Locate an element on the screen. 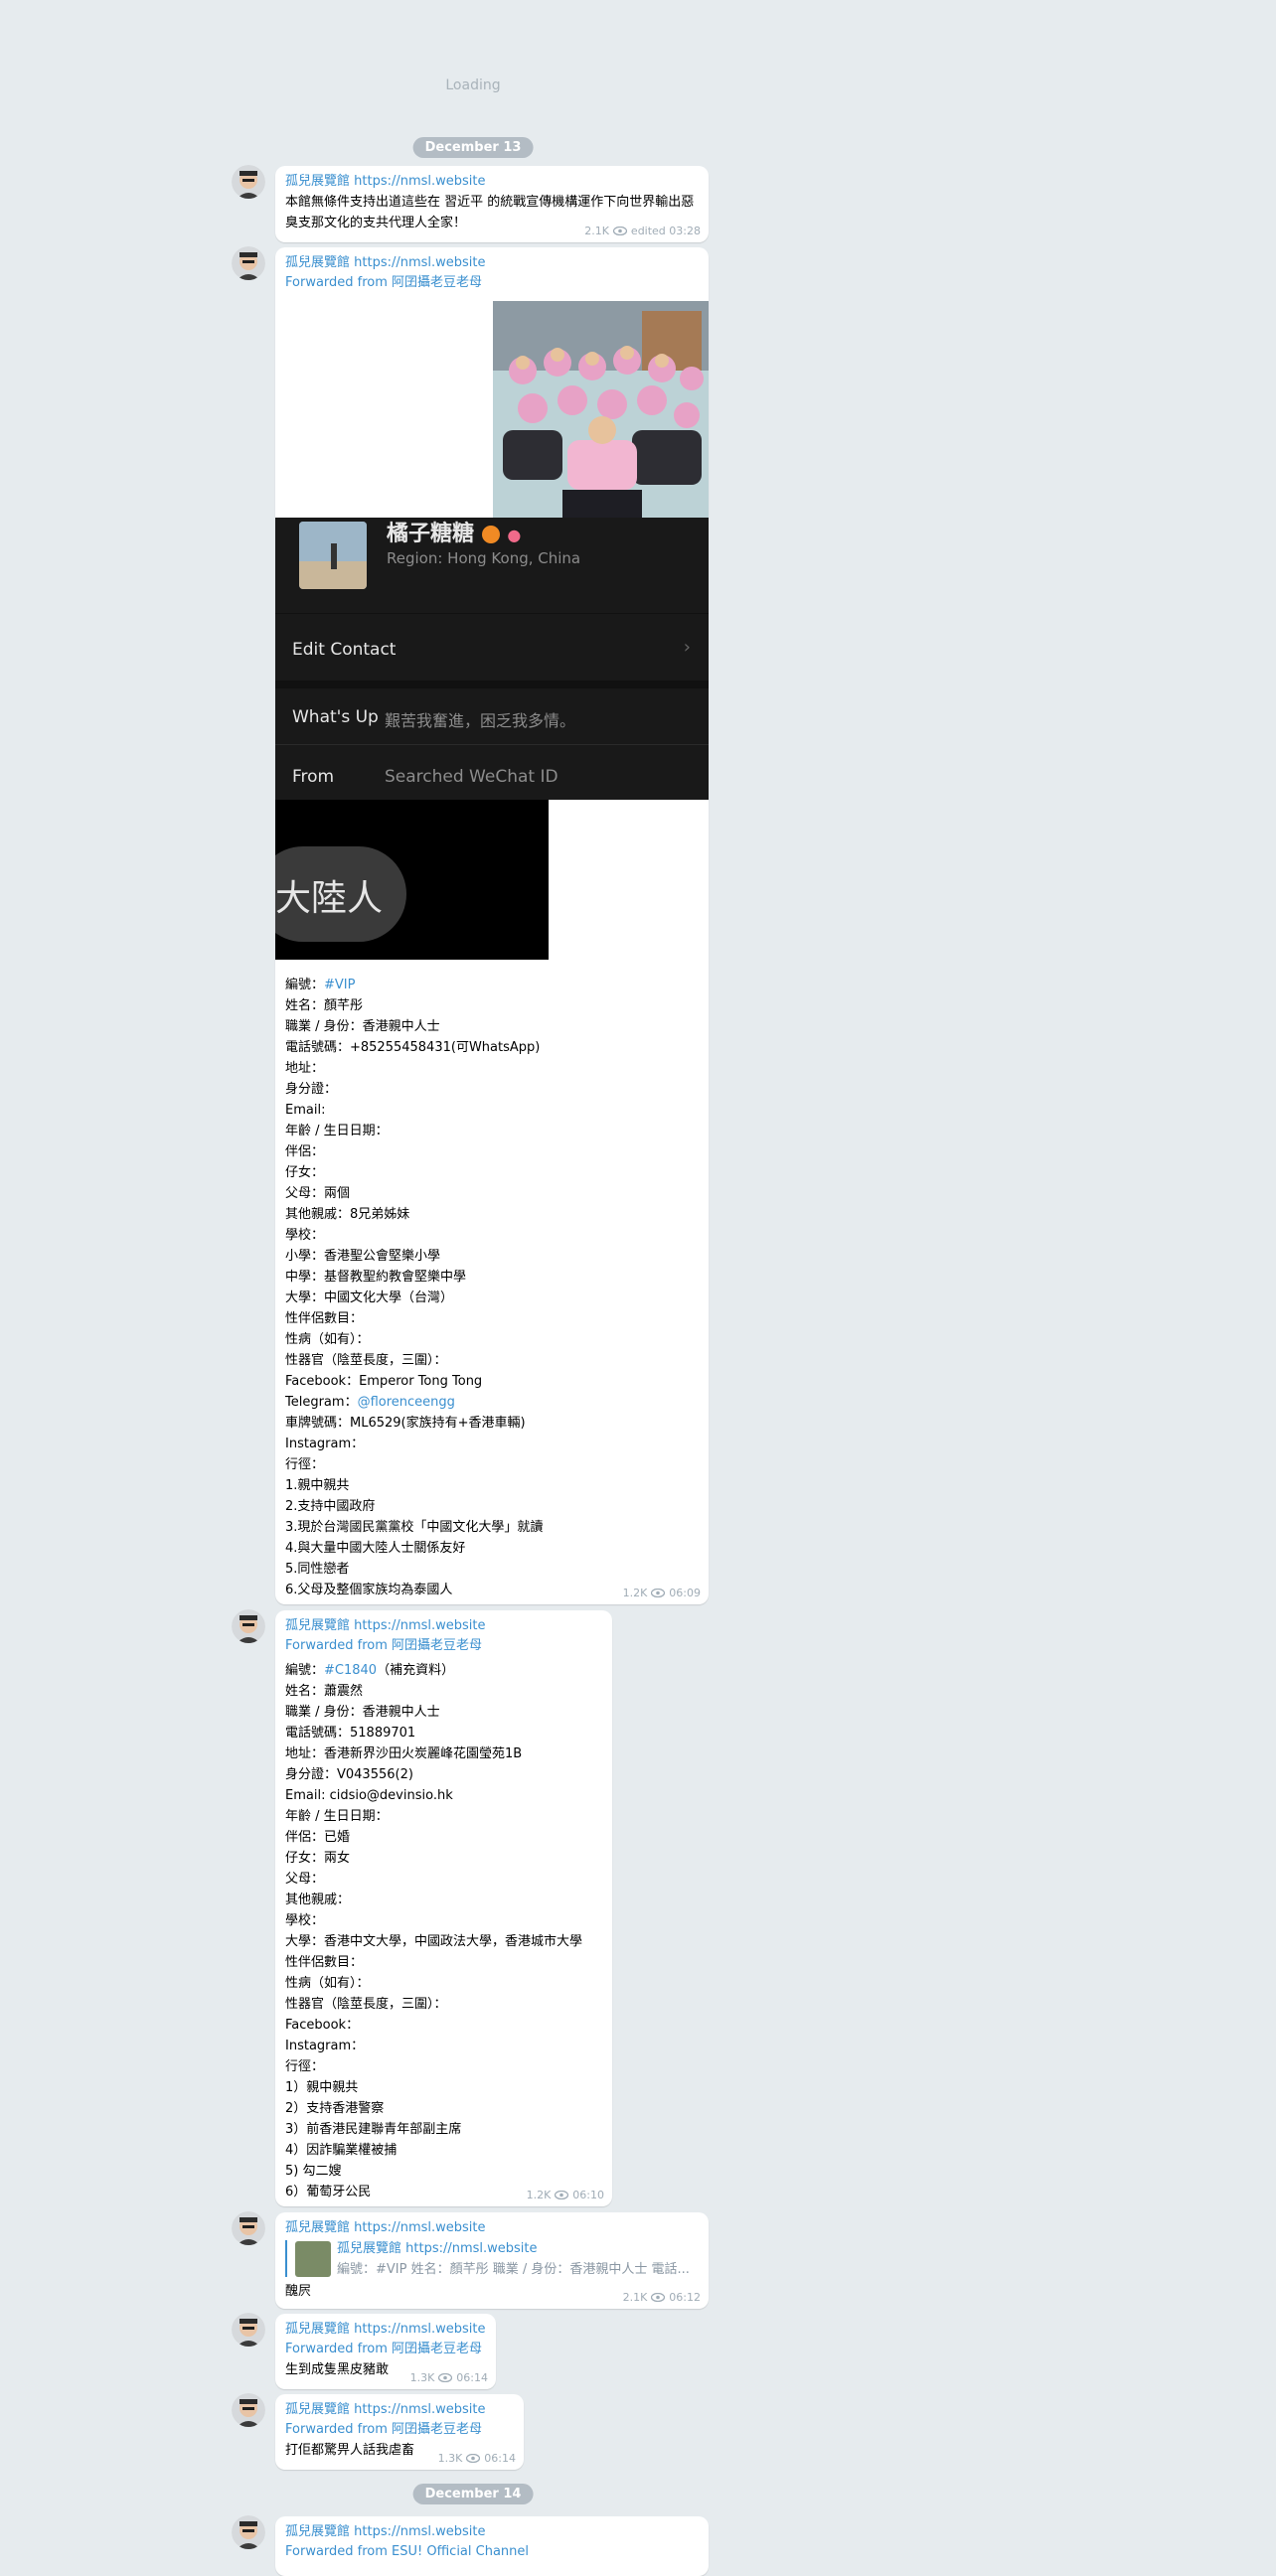 The width and height of the screenshot is (1276, 2576). line-text: 伴侶： is located at coordinates (305, 1151).